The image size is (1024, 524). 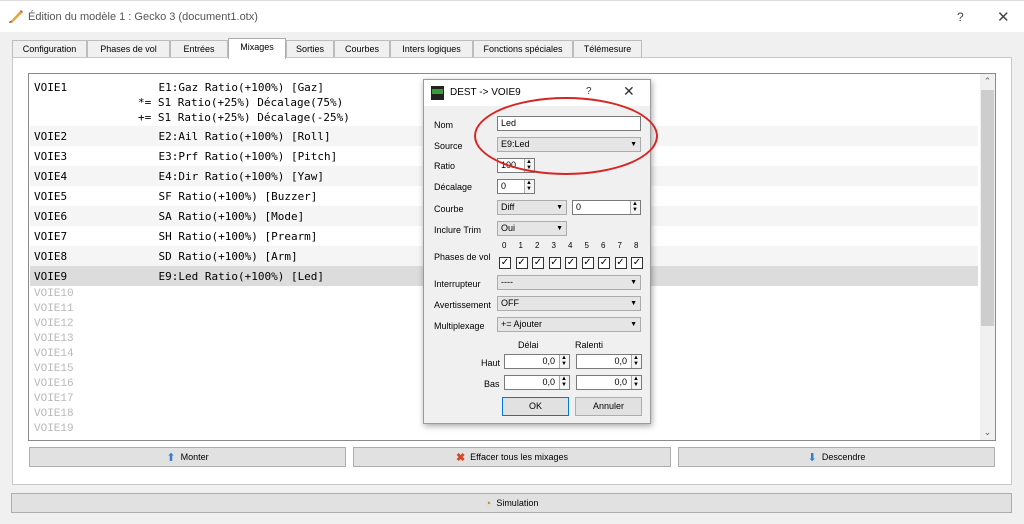 What do you see at coordinates (445, 166) in the screenshot?
I see `ratio-label: Ratio` at bounding box center [445, 166].